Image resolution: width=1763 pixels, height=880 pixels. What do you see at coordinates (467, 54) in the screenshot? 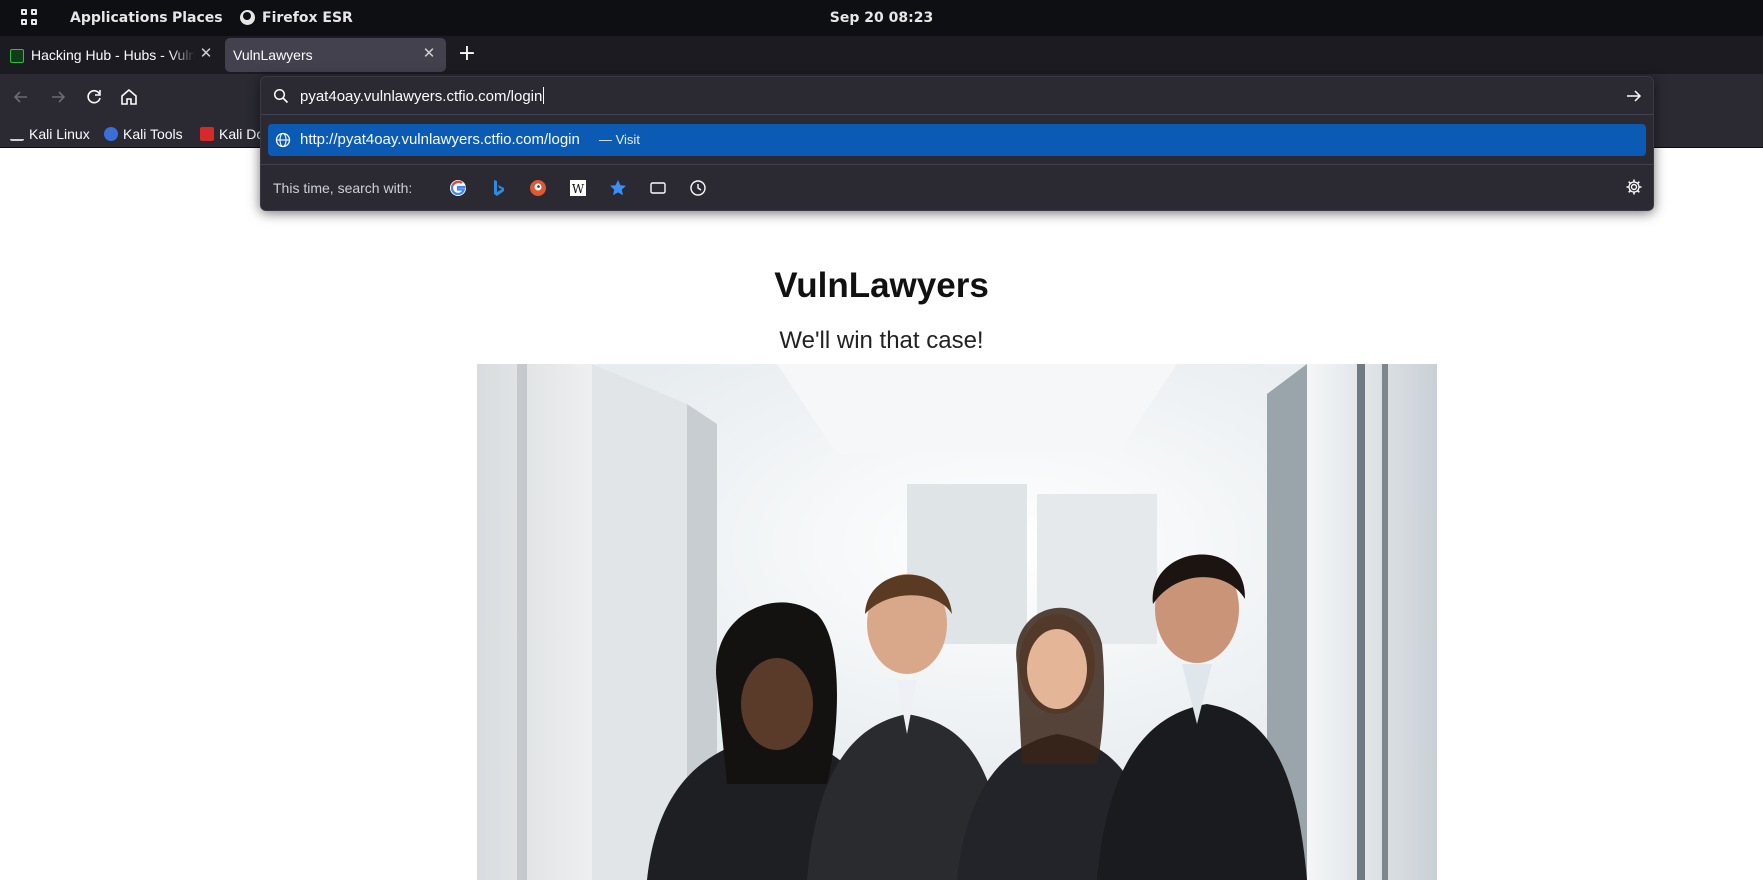
I see `new-tab-button: +` at bounding box center [467, 54].